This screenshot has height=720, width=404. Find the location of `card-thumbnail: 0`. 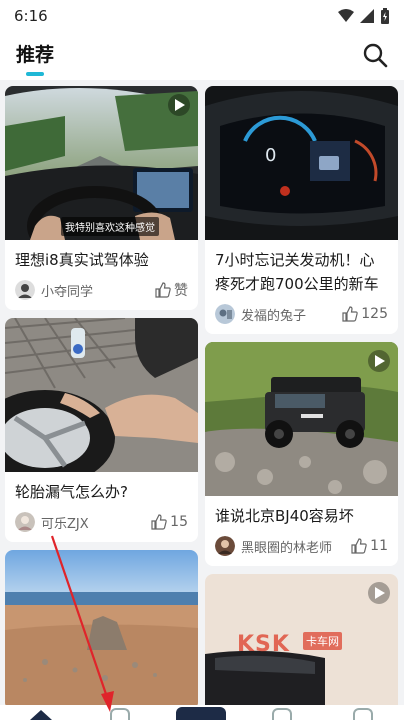

card-thumbnail: 0 is located at coordinates (301, 163).